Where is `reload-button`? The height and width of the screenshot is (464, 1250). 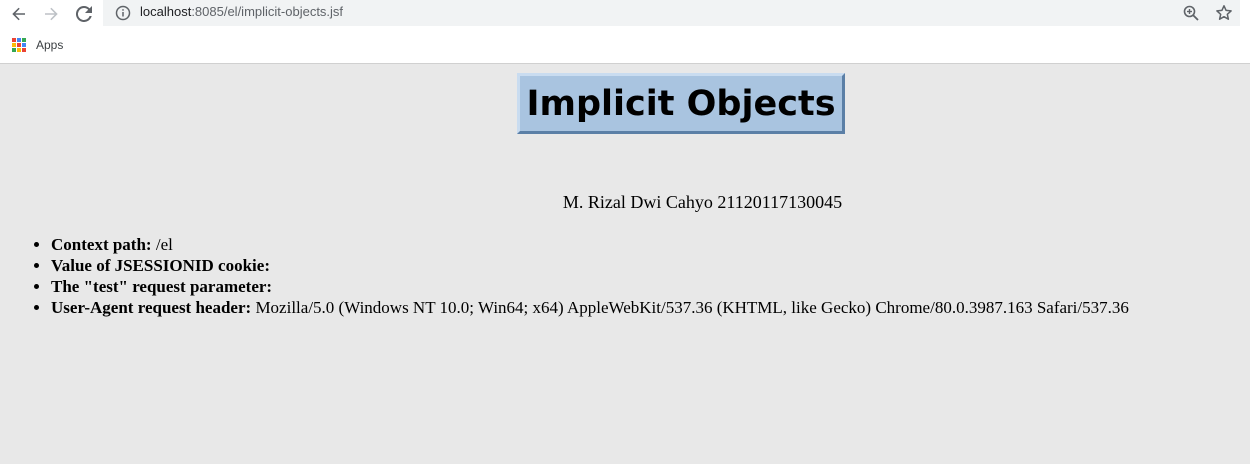
reload-button is located at coordinates (84, 13).